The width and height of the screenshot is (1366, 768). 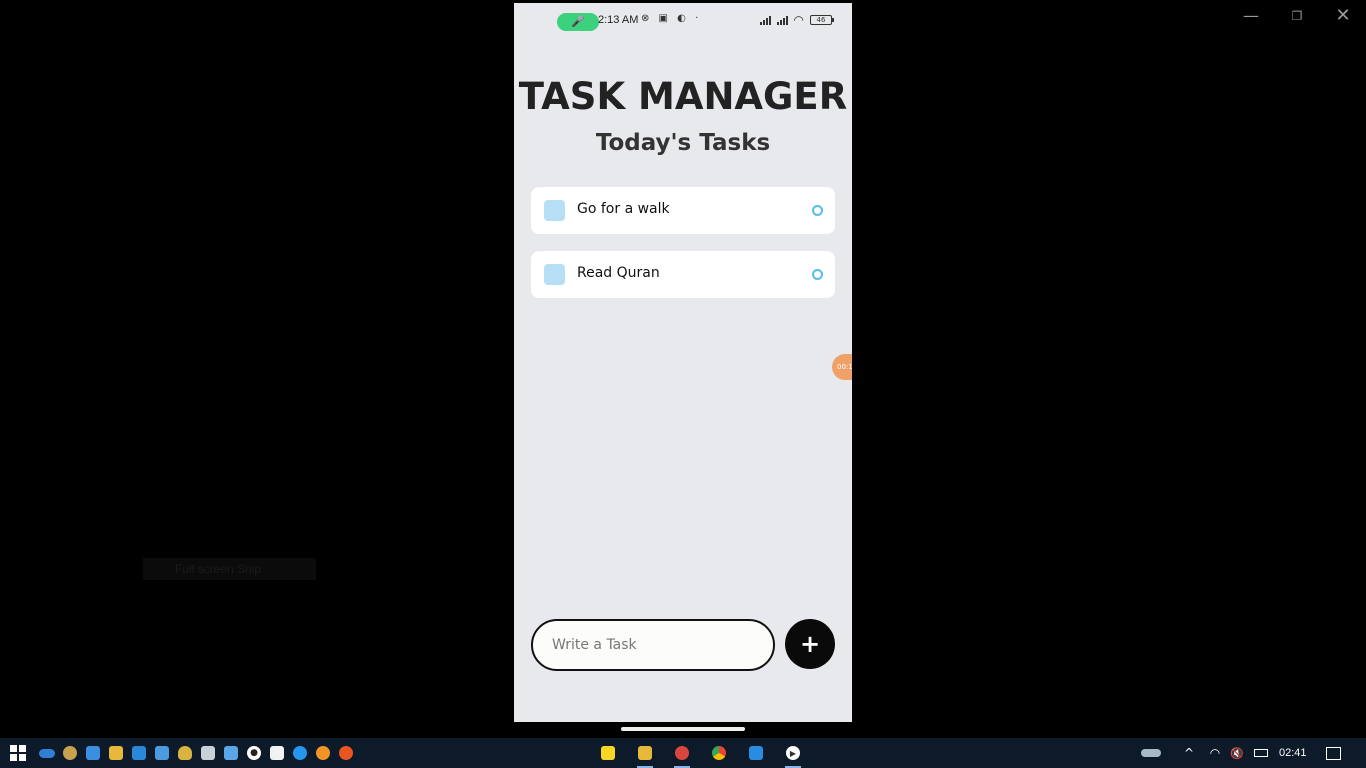 I want to click on battery-icon: 46, so click(x=822, y=20).